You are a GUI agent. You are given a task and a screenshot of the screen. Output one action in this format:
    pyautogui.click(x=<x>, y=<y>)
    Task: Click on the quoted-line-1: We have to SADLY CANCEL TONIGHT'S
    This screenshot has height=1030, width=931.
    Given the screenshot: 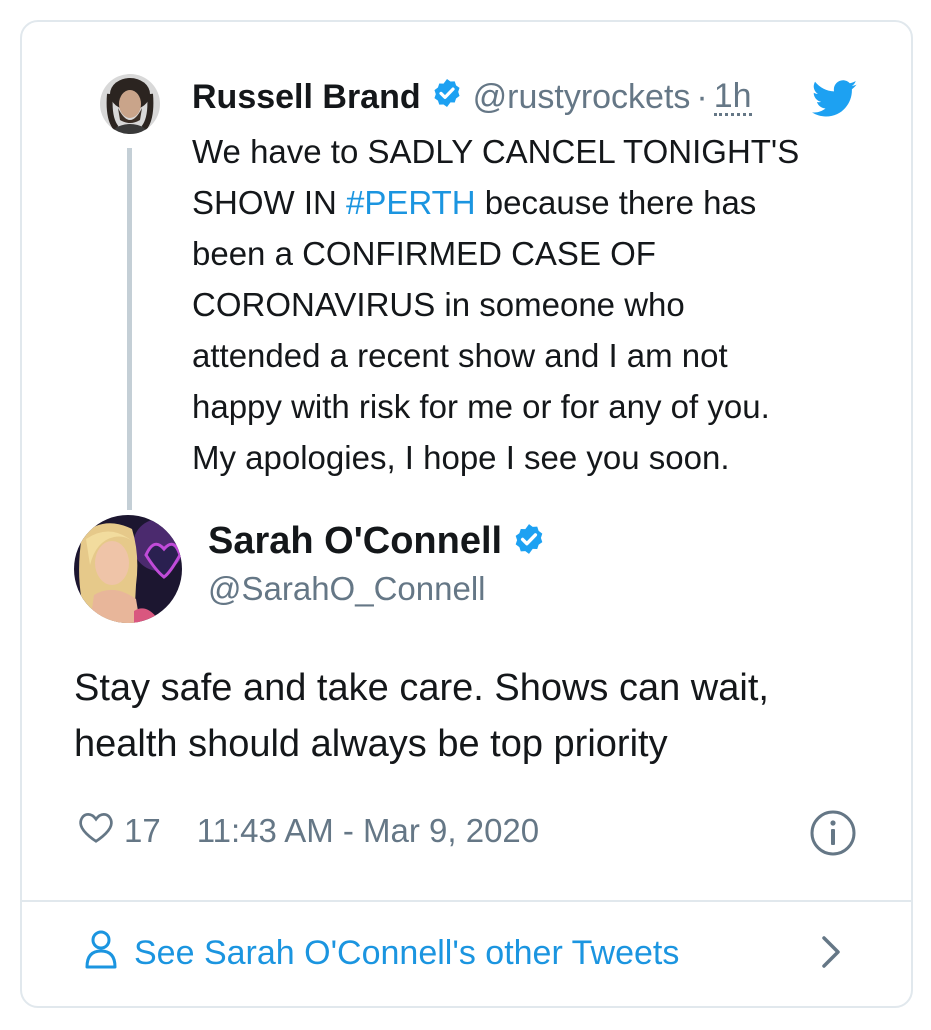 What is the action you would take?
    pyautogui.click(x=522, y=151)
    